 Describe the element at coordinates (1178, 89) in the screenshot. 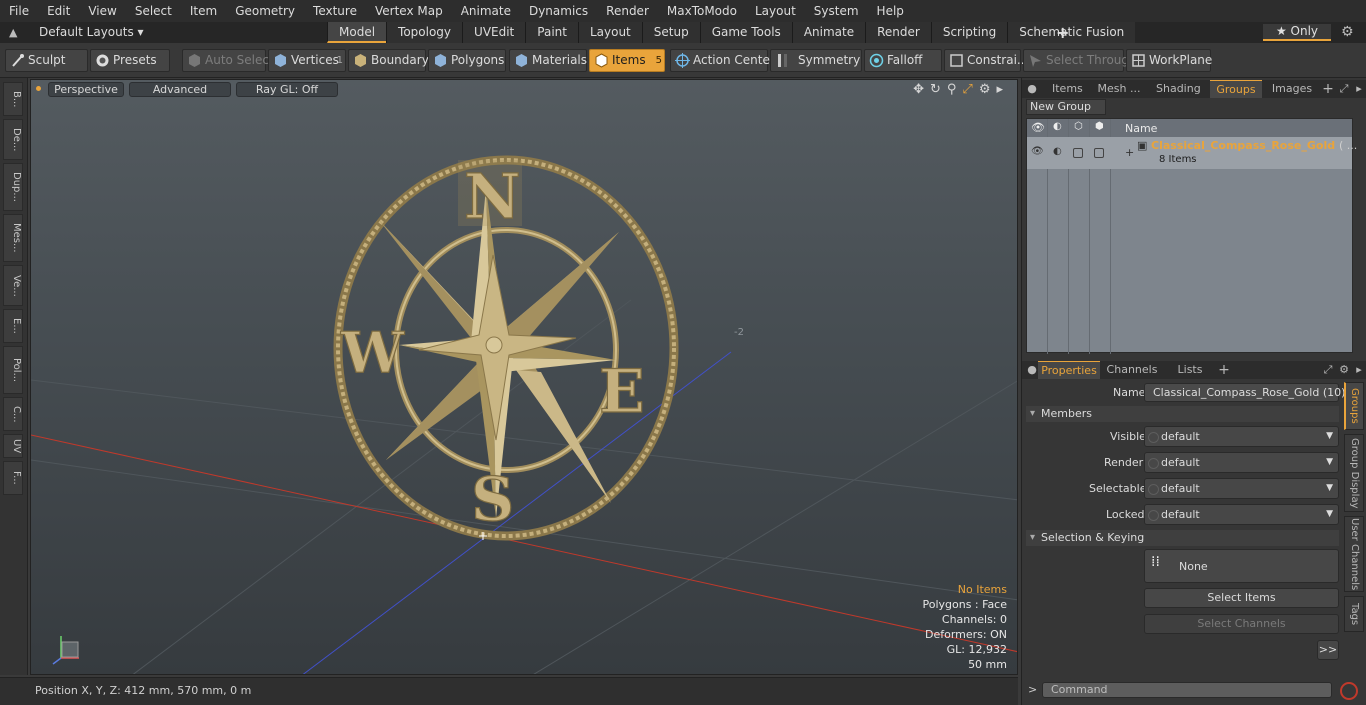

I see `tab-shading: Shading` at that location.